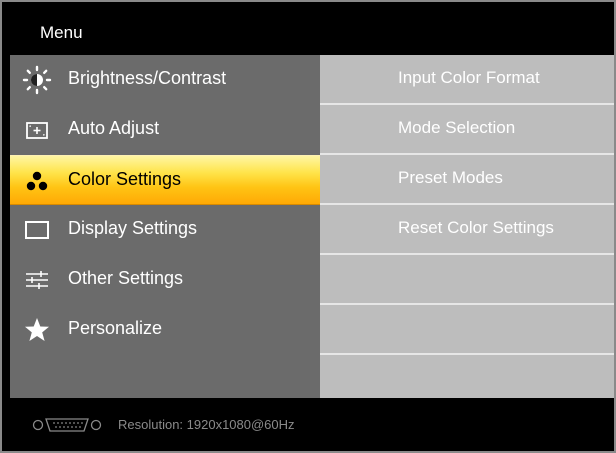 The image size is (616, 453). I want to click on submenu-item-label: Input Color Format, so click(469, 77).